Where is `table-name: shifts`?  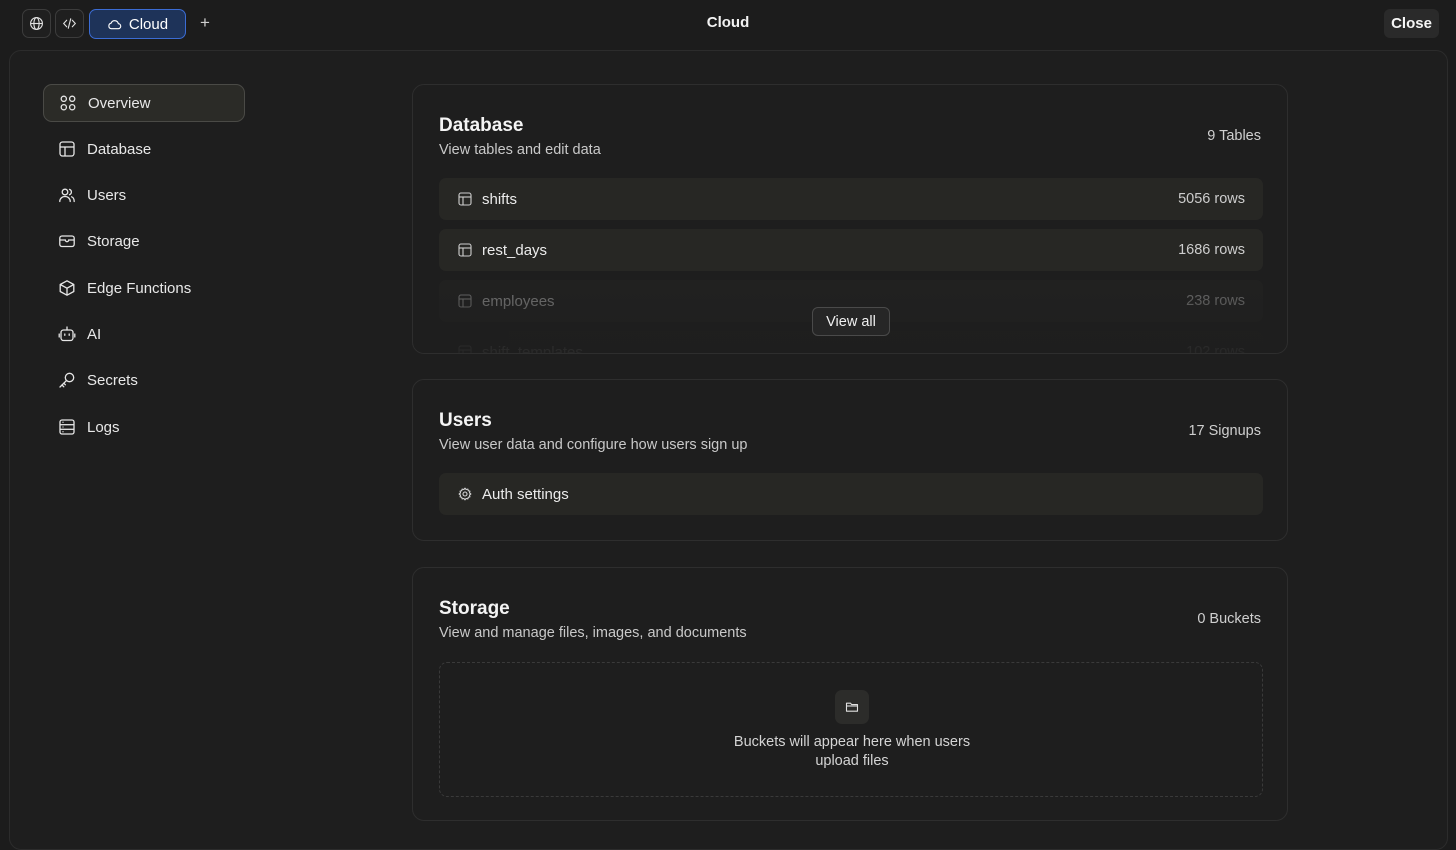 table-name: shifts is located at coordinates (500, 199).